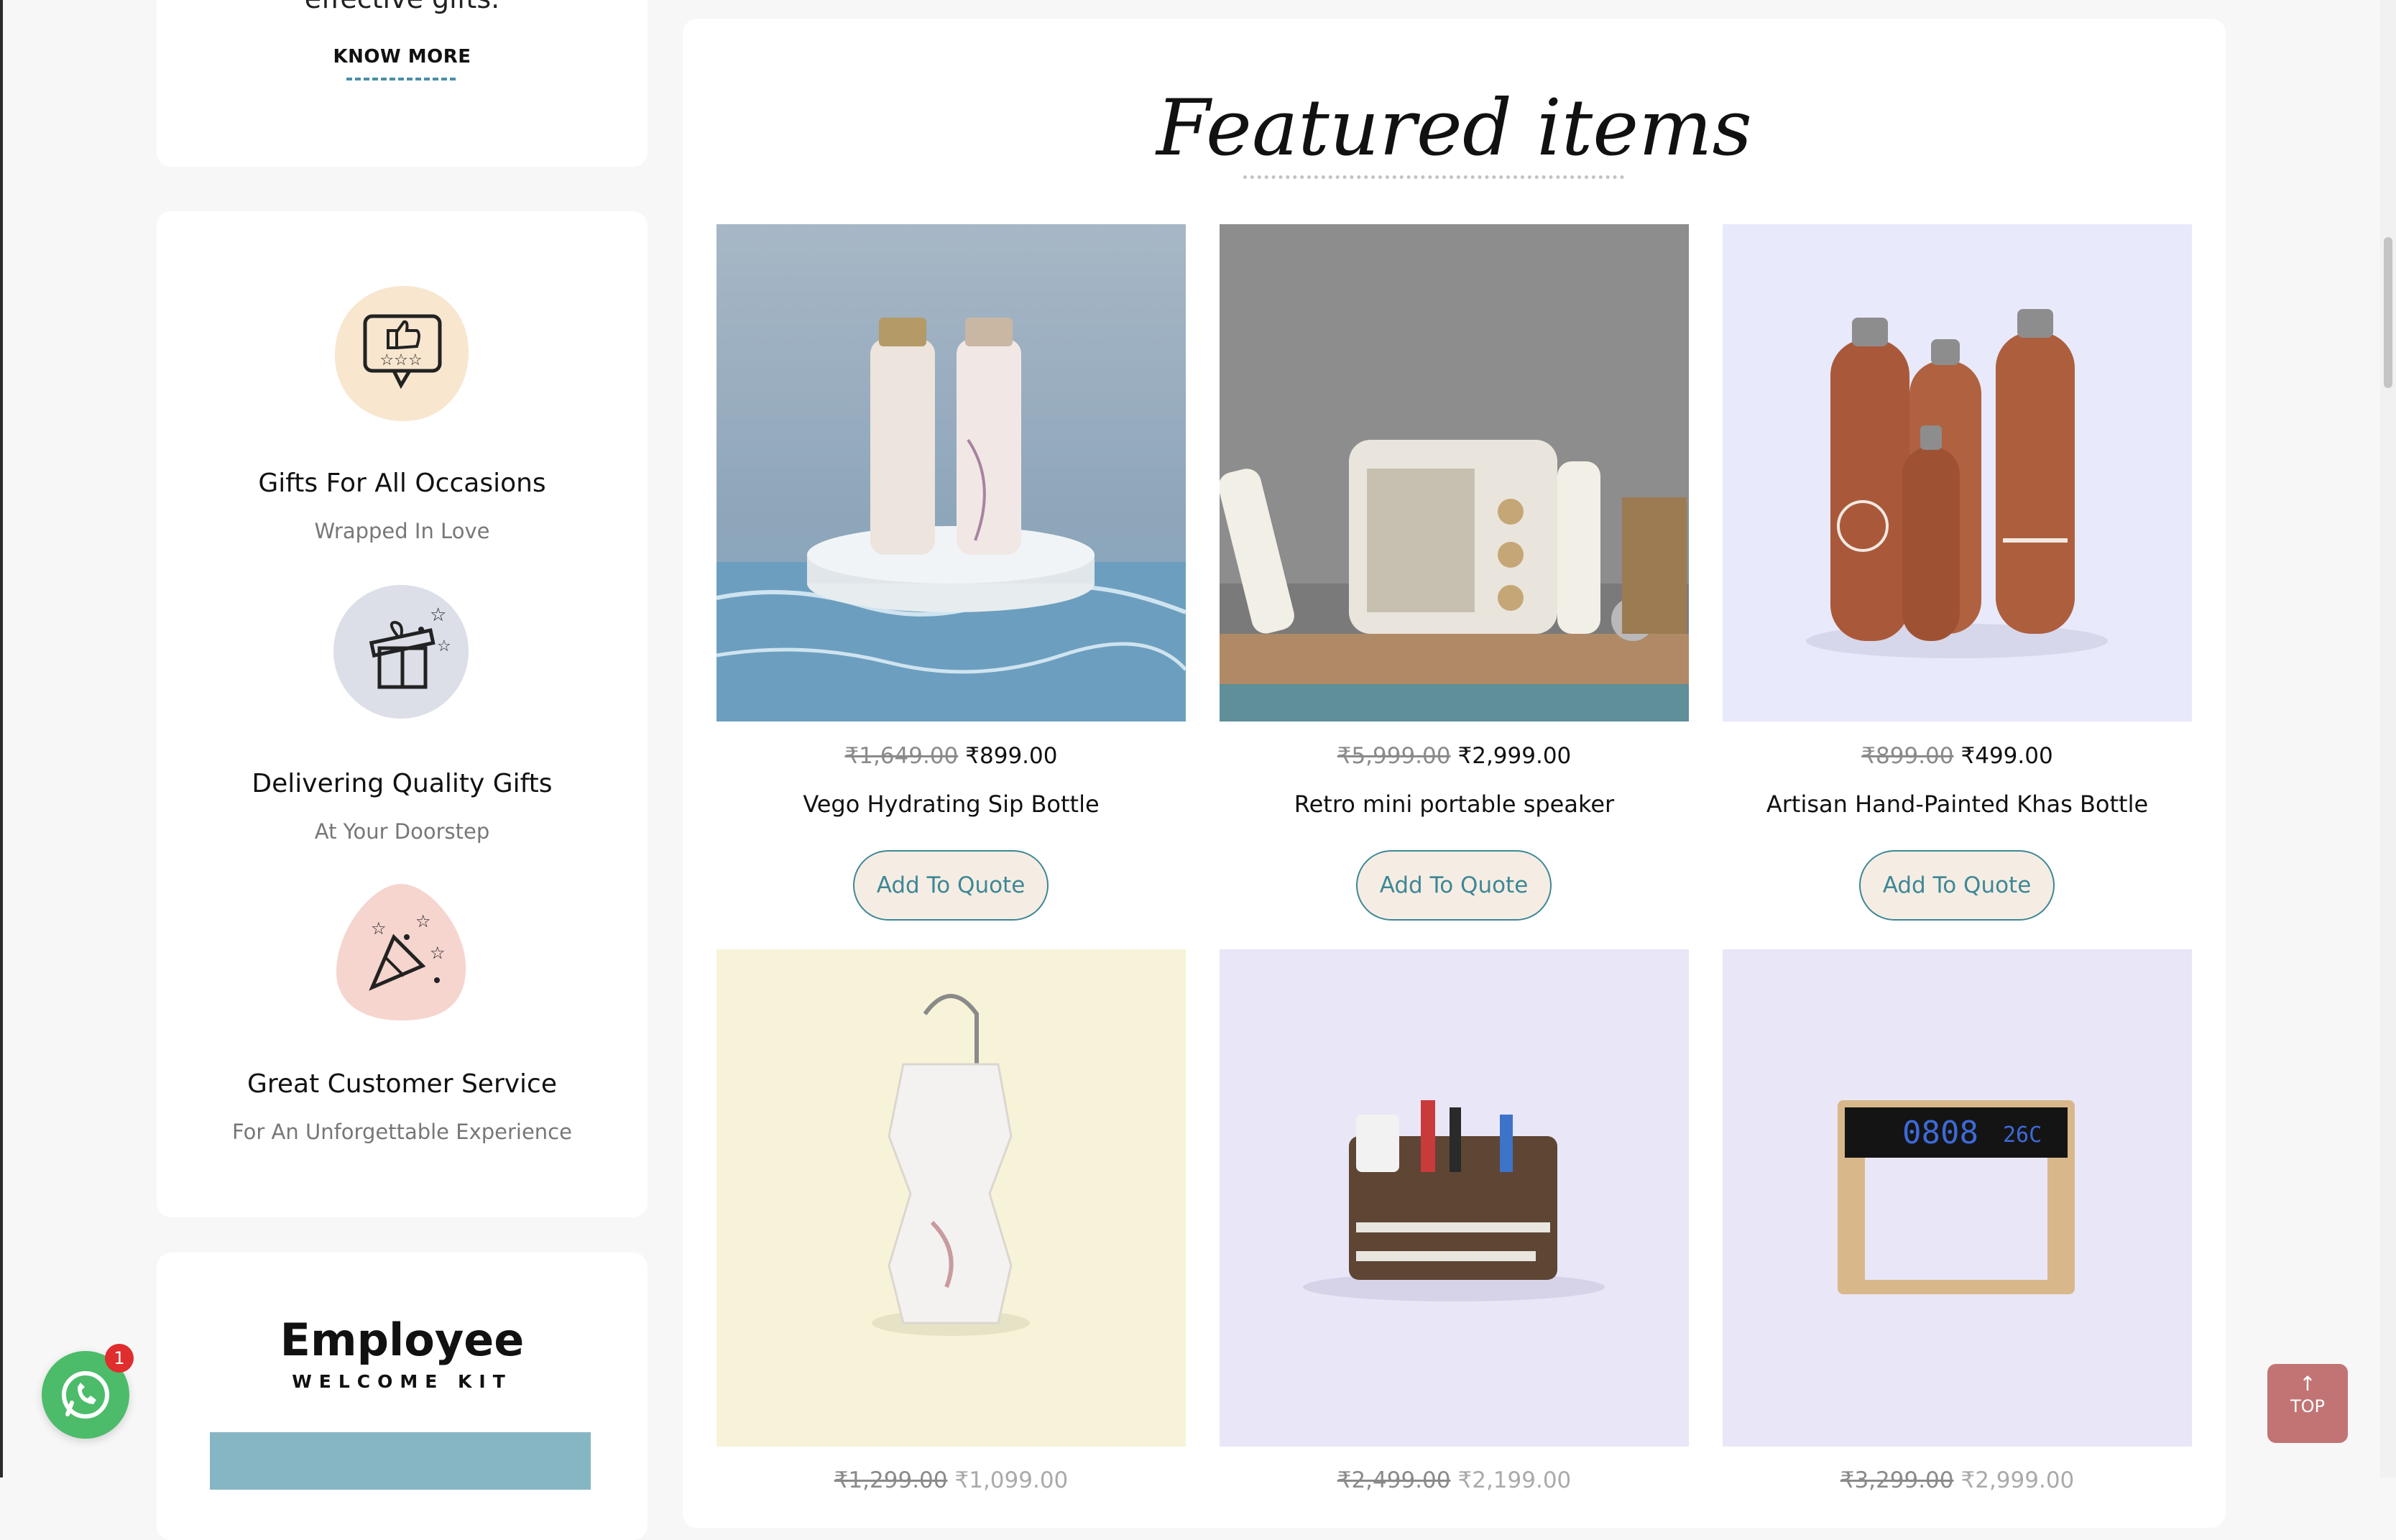 This screenshot has width=2396, height=1540. What do you see at coordinates (401, 79) in the screenshot?
I see `know-more-underline` at bounding box center [401, 79].